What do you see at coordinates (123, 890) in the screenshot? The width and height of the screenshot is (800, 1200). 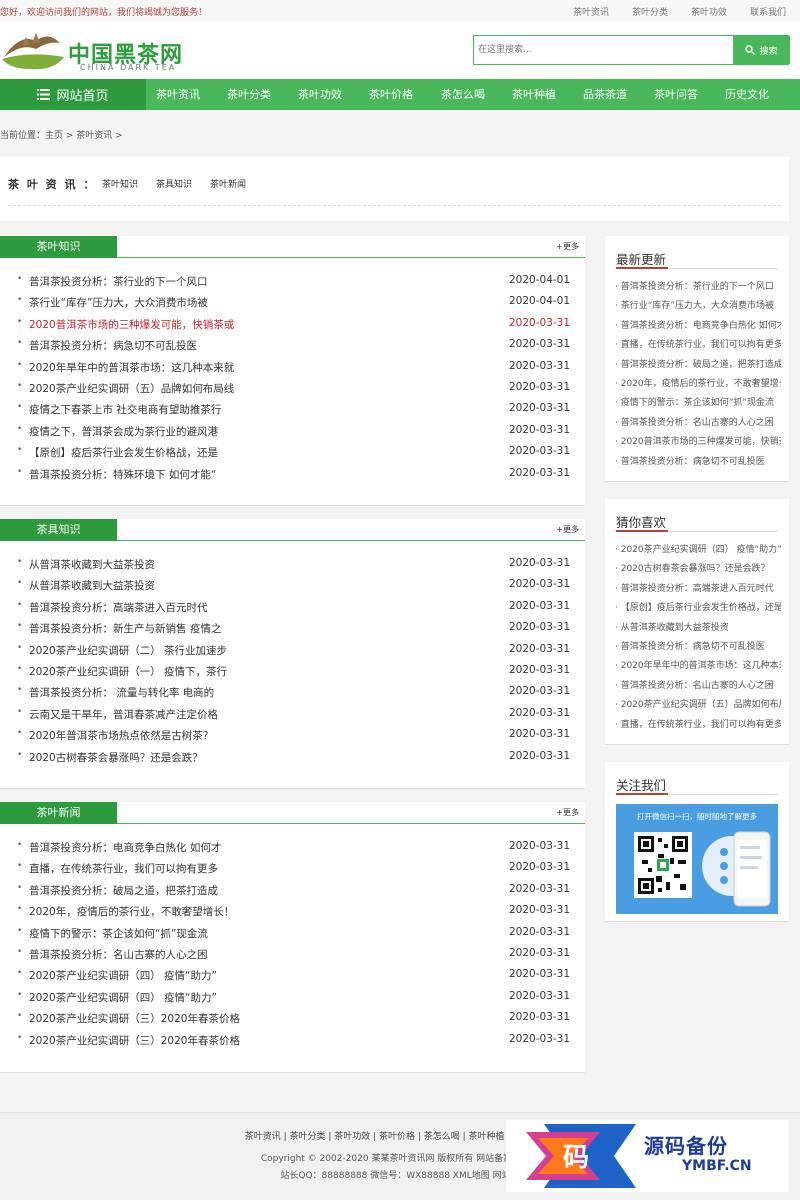 I see `article-title: 普洱茶投资分析：破局之道，把茶打造成` at bounding box center [123, 890].